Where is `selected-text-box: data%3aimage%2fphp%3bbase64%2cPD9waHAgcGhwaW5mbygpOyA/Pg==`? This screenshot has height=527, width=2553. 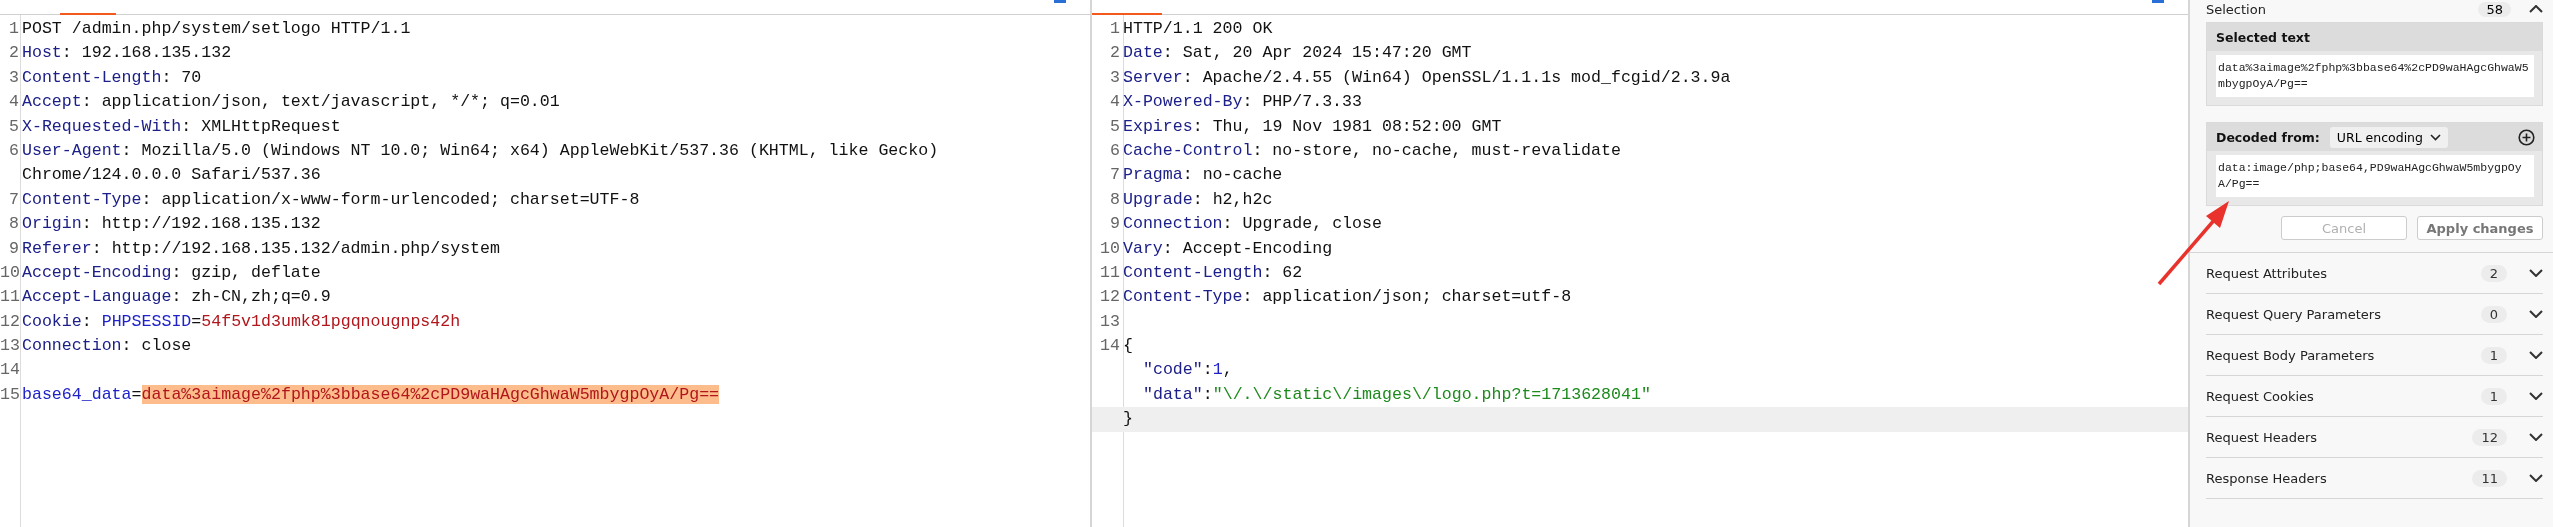
selected-text-box: data%3aimage%2fphp%3bbase64%2cPD9waHAgcGhwaW5mbygpOyA/Pg== is located at coordinates (2375, 76).